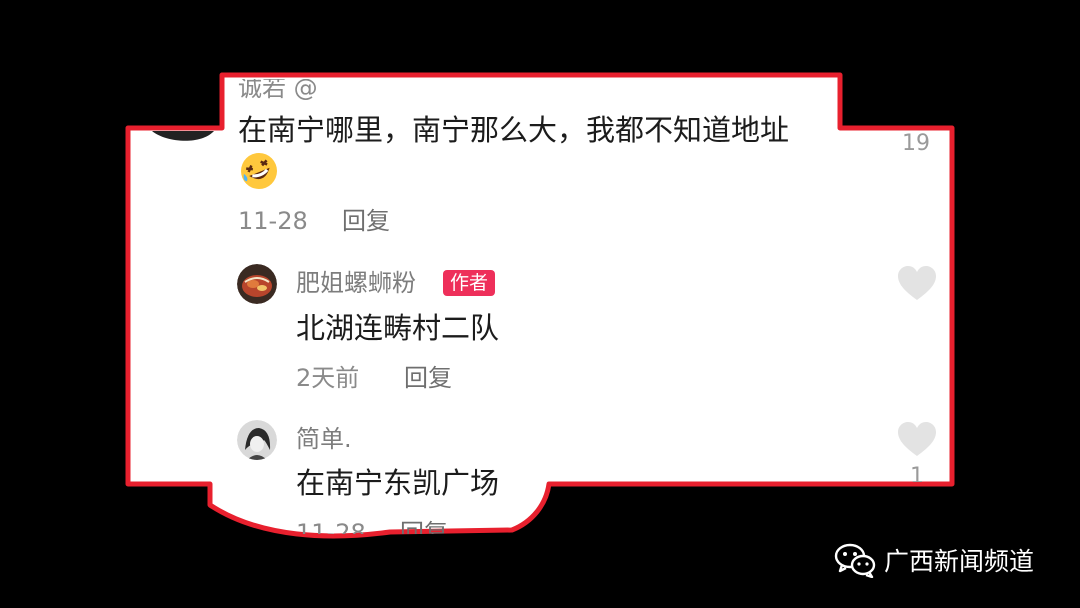 The height and width of the screenshot is (608, 1080). Describe the element at coordinates (366, 221) in the screenshot. I see `reply-button: 回复` at that location.